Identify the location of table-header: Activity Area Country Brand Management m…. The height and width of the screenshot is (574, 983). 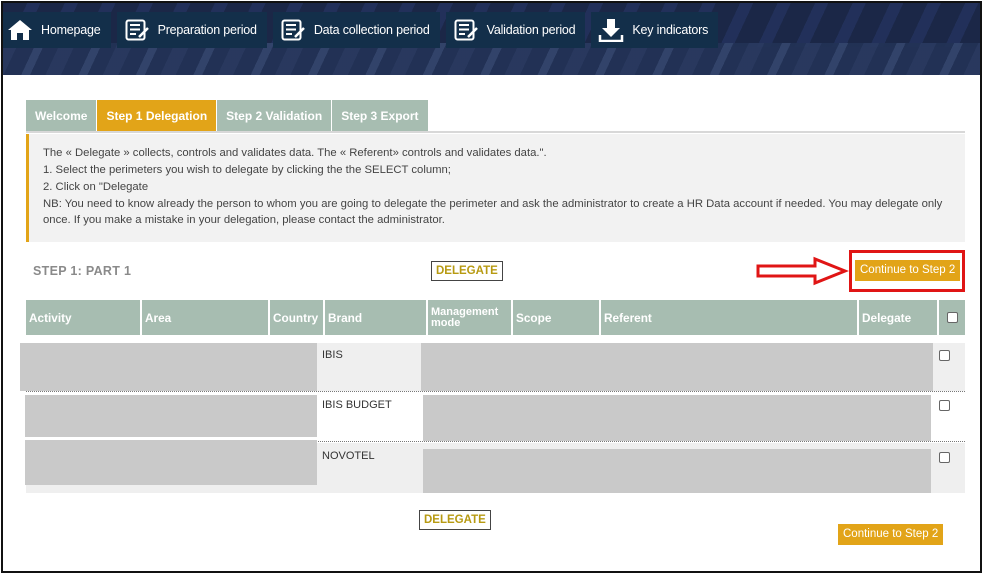
(495, 317).